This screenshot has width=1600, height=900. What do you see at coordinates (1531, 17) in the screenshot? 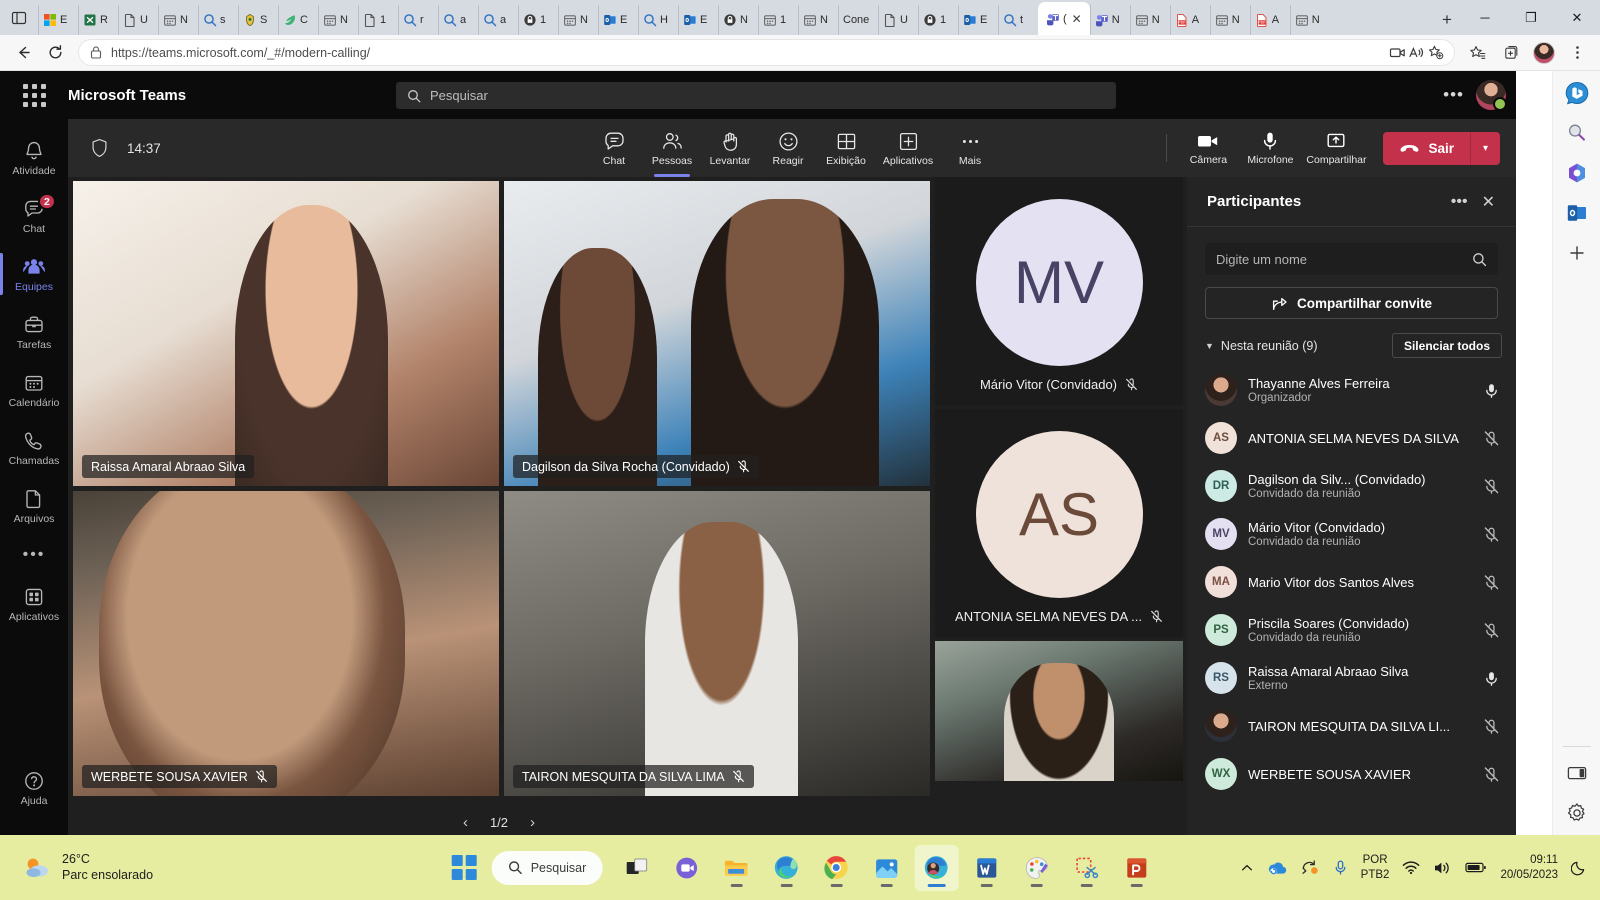
I see `maximize-button: ❐` at bounding box center [1531, 17].